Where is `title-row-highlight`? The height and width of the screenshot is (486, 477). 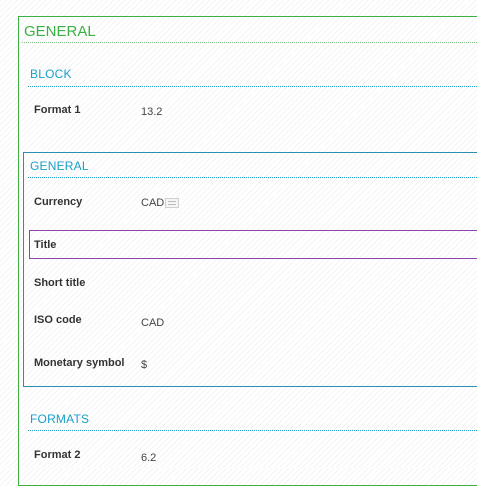
title-row-highlight is located at coordinates (253, 244).